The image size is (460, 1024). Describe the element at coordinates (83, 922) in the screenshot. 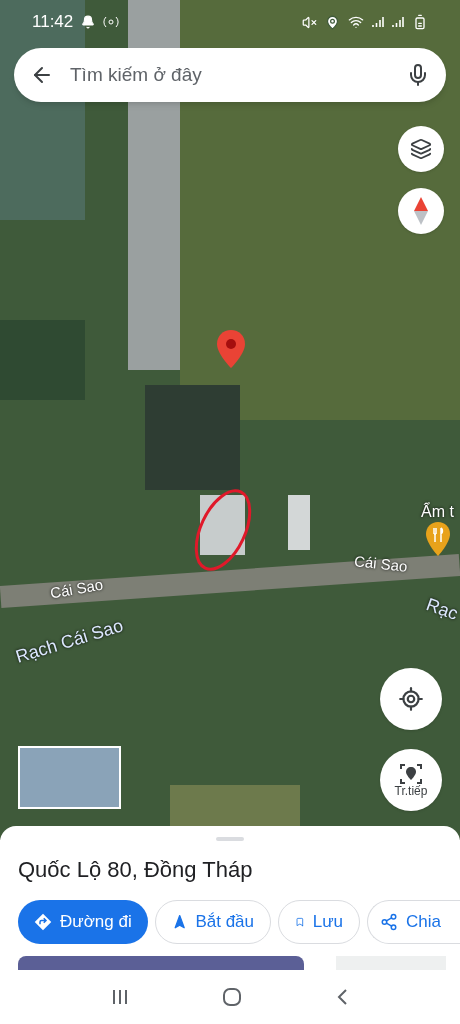

I see `directions-button: Đường đi` at that location.